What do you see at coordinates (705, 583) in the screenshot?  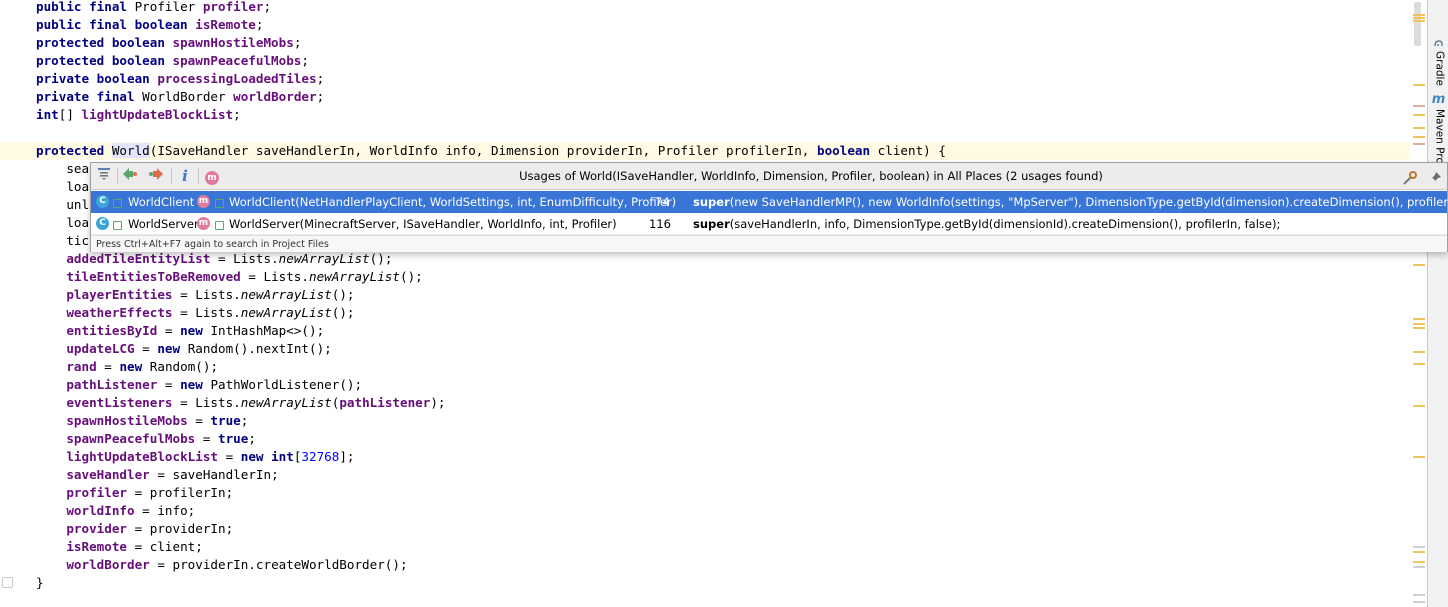 I see `code-line: }` at bounding box center [705, 583].